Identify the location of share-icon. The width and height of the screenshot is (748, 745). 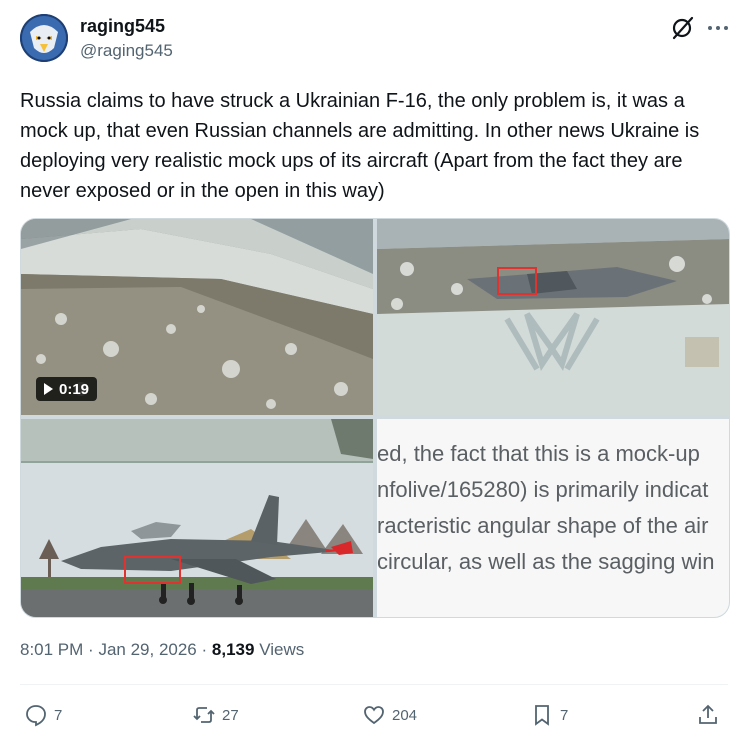
(708, 714).